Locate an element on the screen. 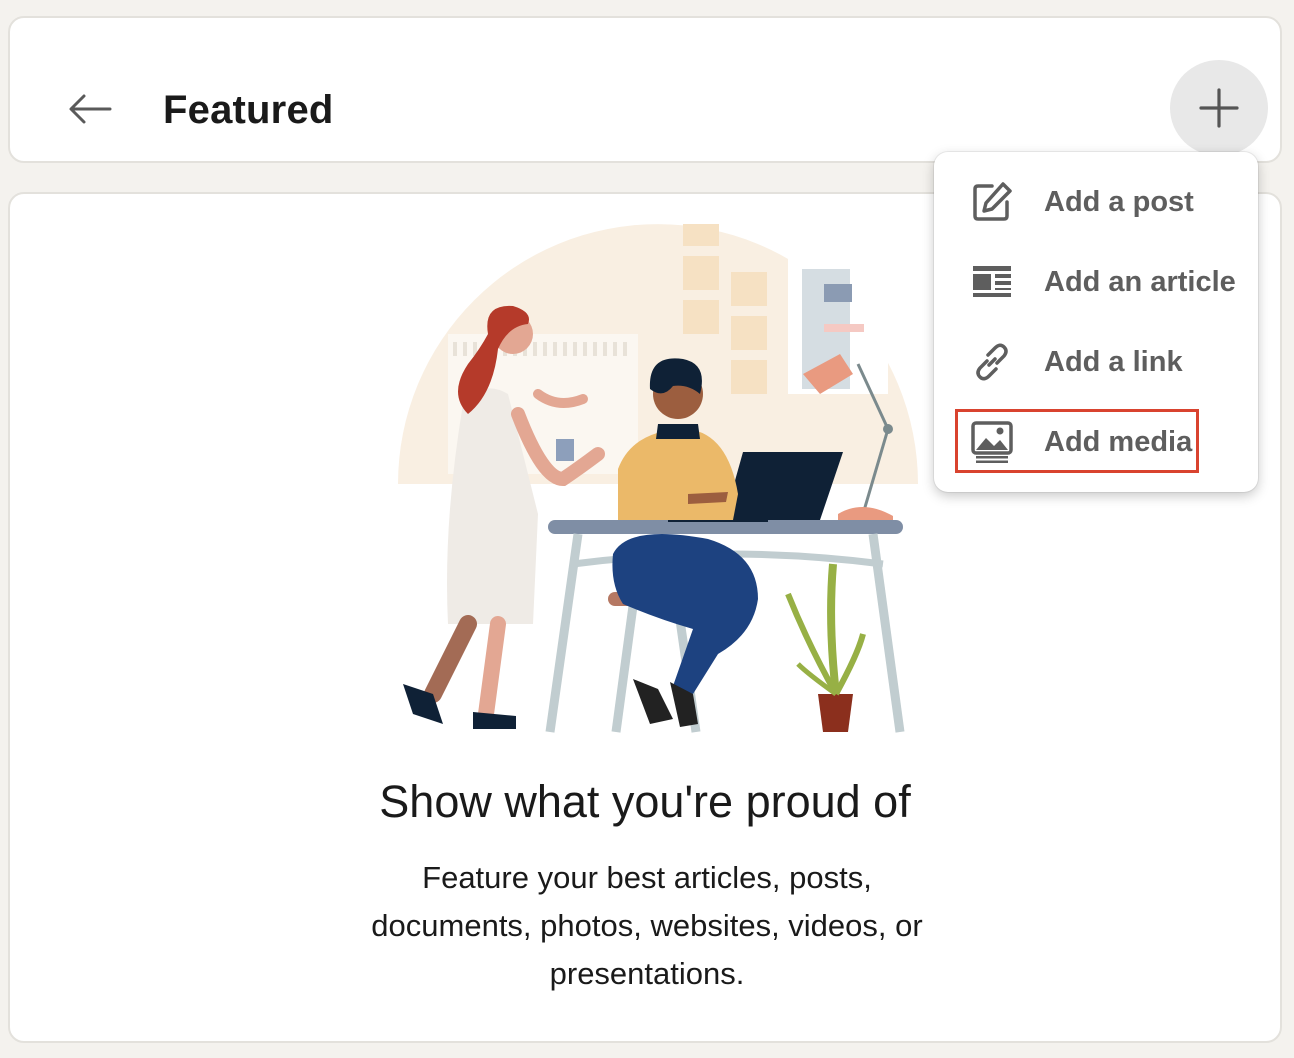 The image size is (1294, 1058). plus-icon is located at coordinates (1219, 108).